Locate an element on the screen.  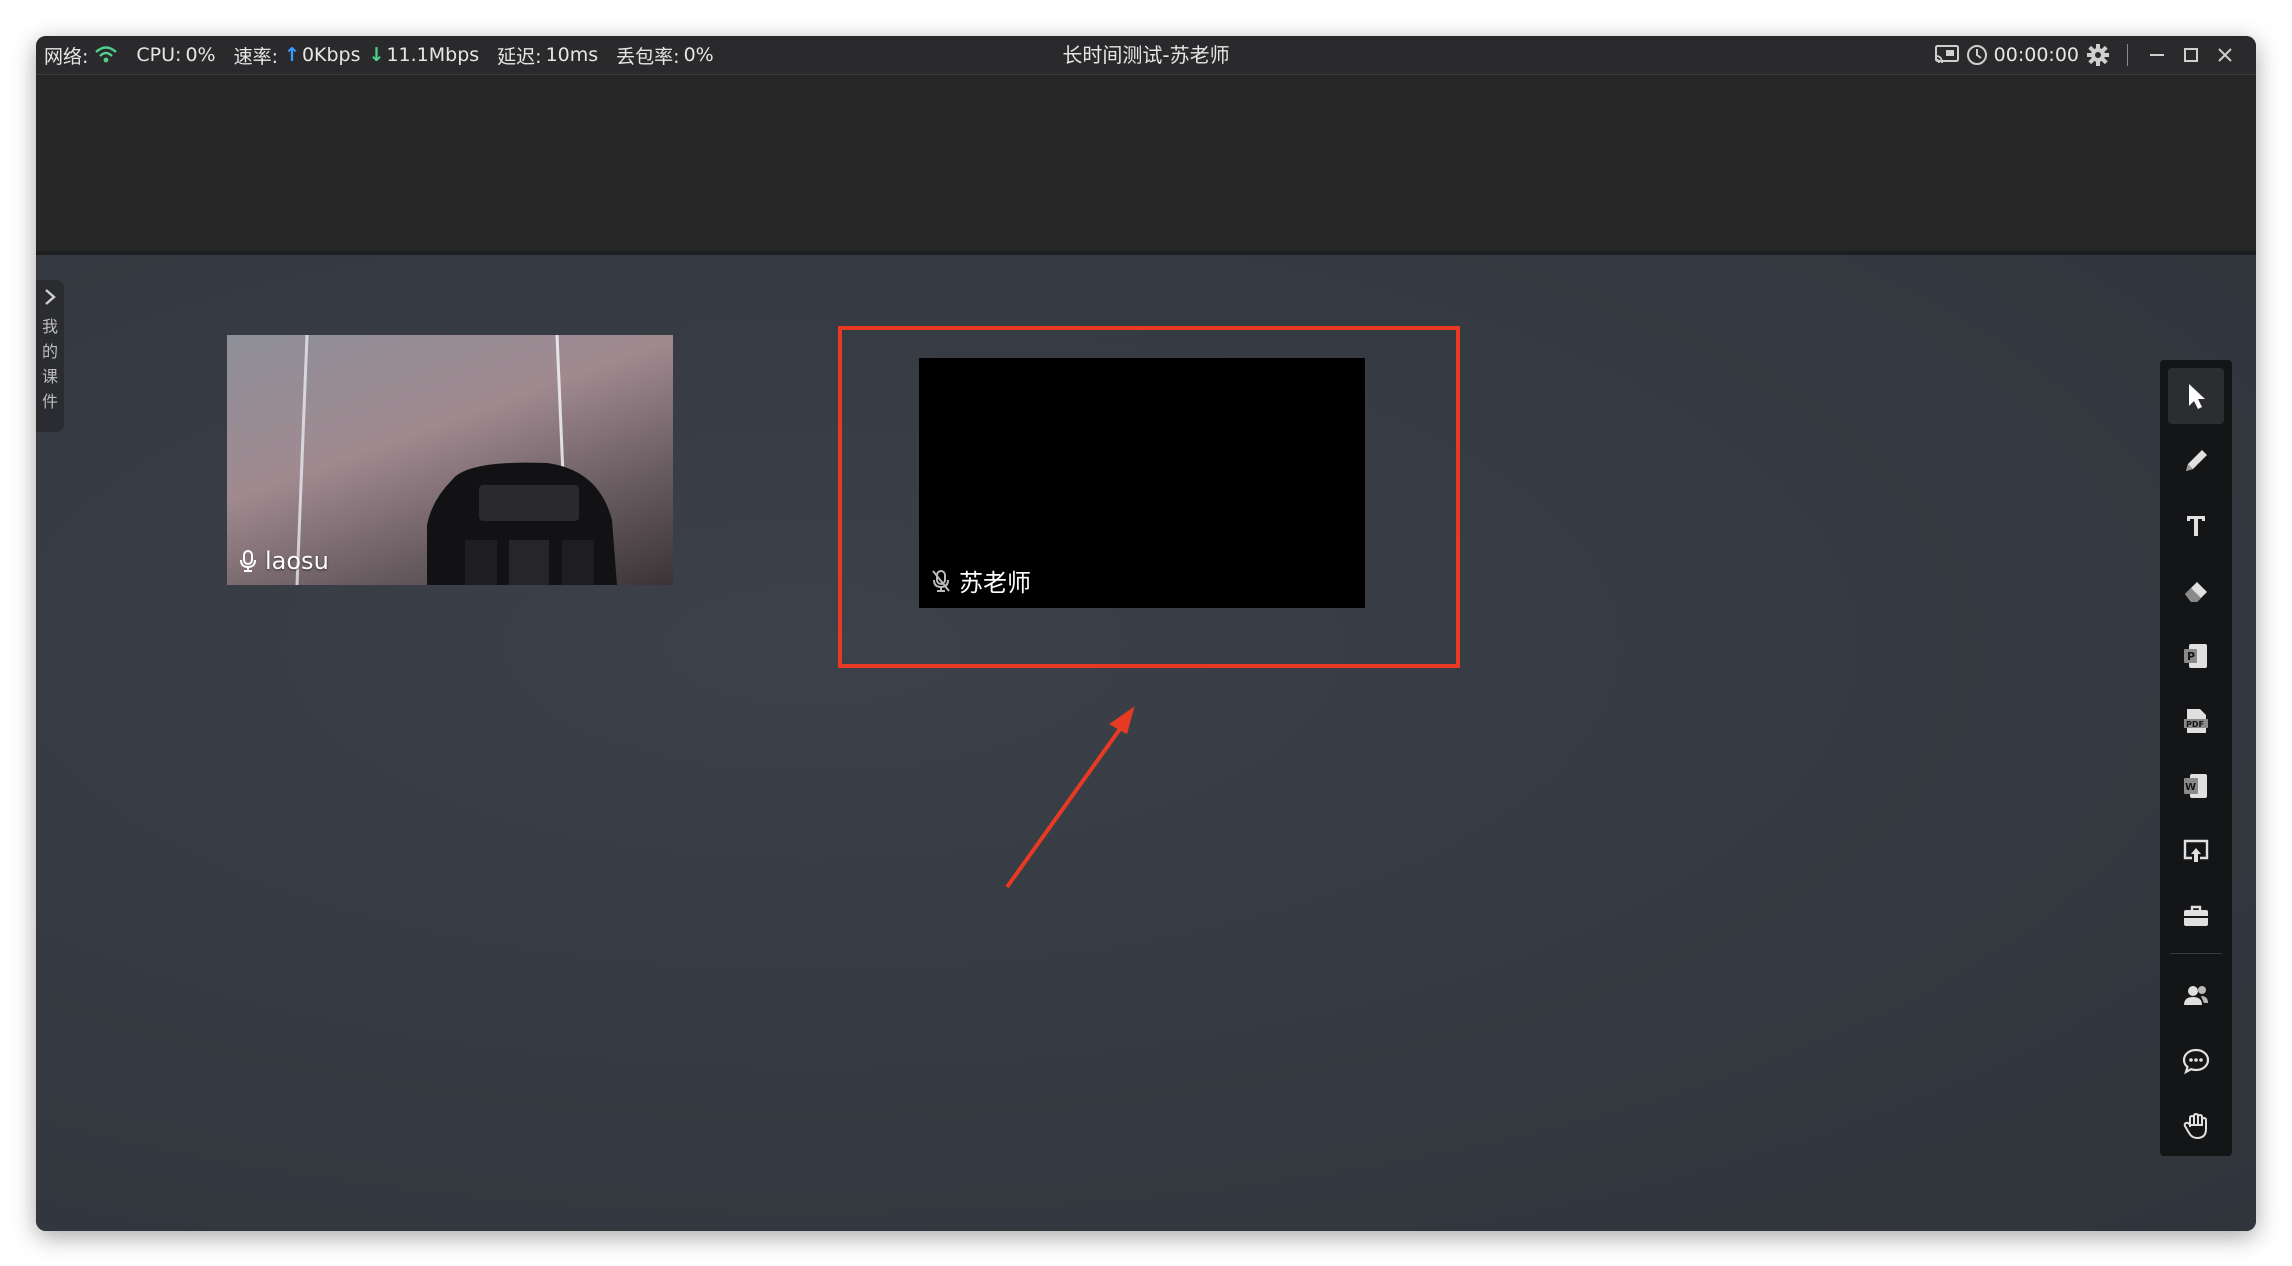
cpu-stat: CPU: 0% is located at coordinates (175, 55).